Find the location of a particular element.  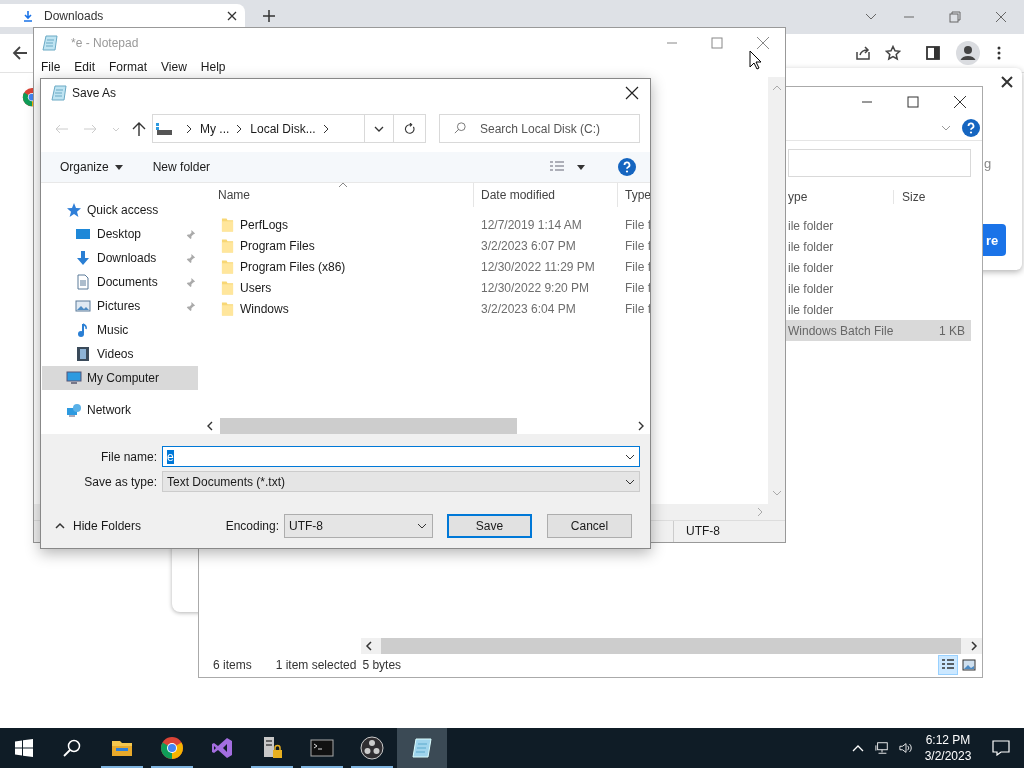

selection-size: 5 bytes is located at coordinates (382, 665).